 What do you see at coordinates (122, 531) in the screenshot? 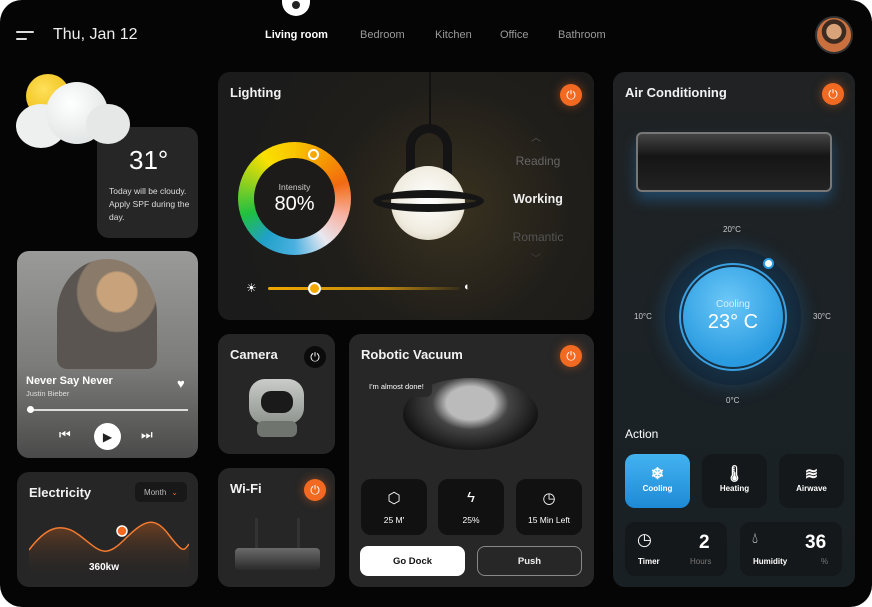
I see `electricity-point` at bounding box center [122, 531].